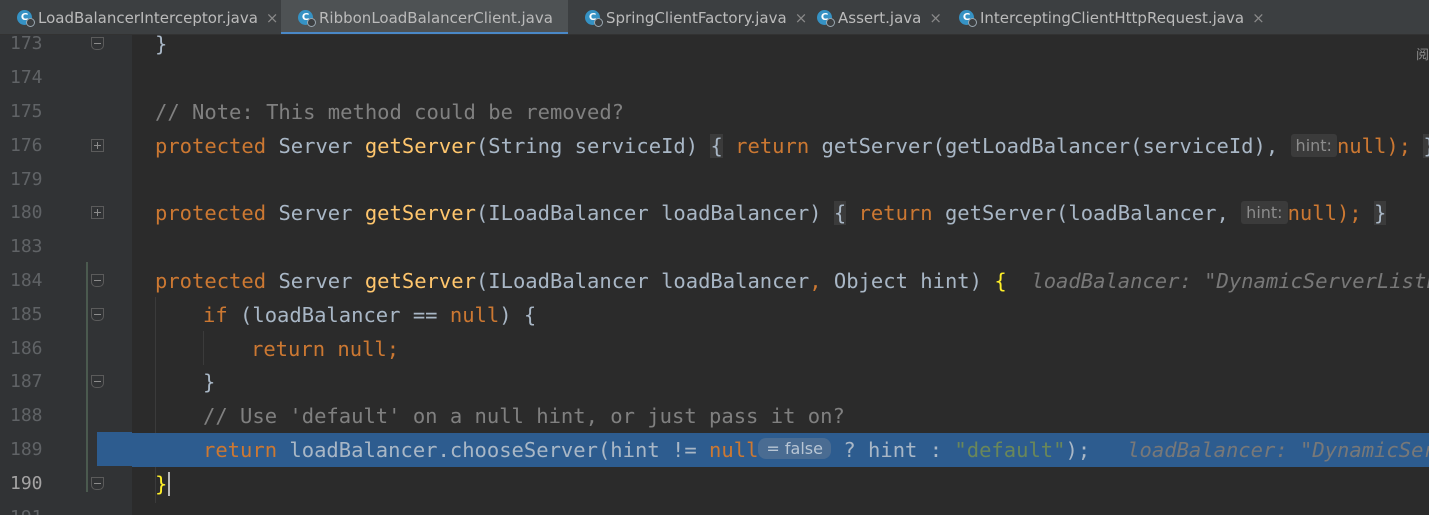 This screenshot has width=1429, height=515. I want to click on gutter-line: 180, so click(66, 213).